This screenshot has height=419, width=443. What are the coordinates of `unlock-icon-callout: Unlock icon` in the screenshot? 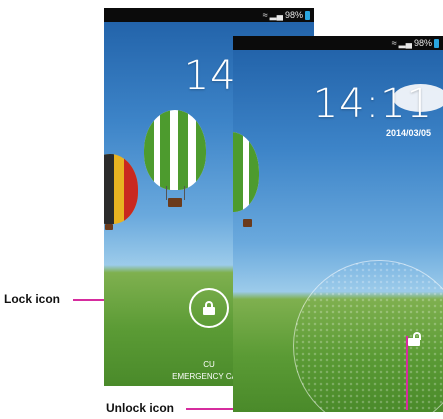 It's located at (140, 408).